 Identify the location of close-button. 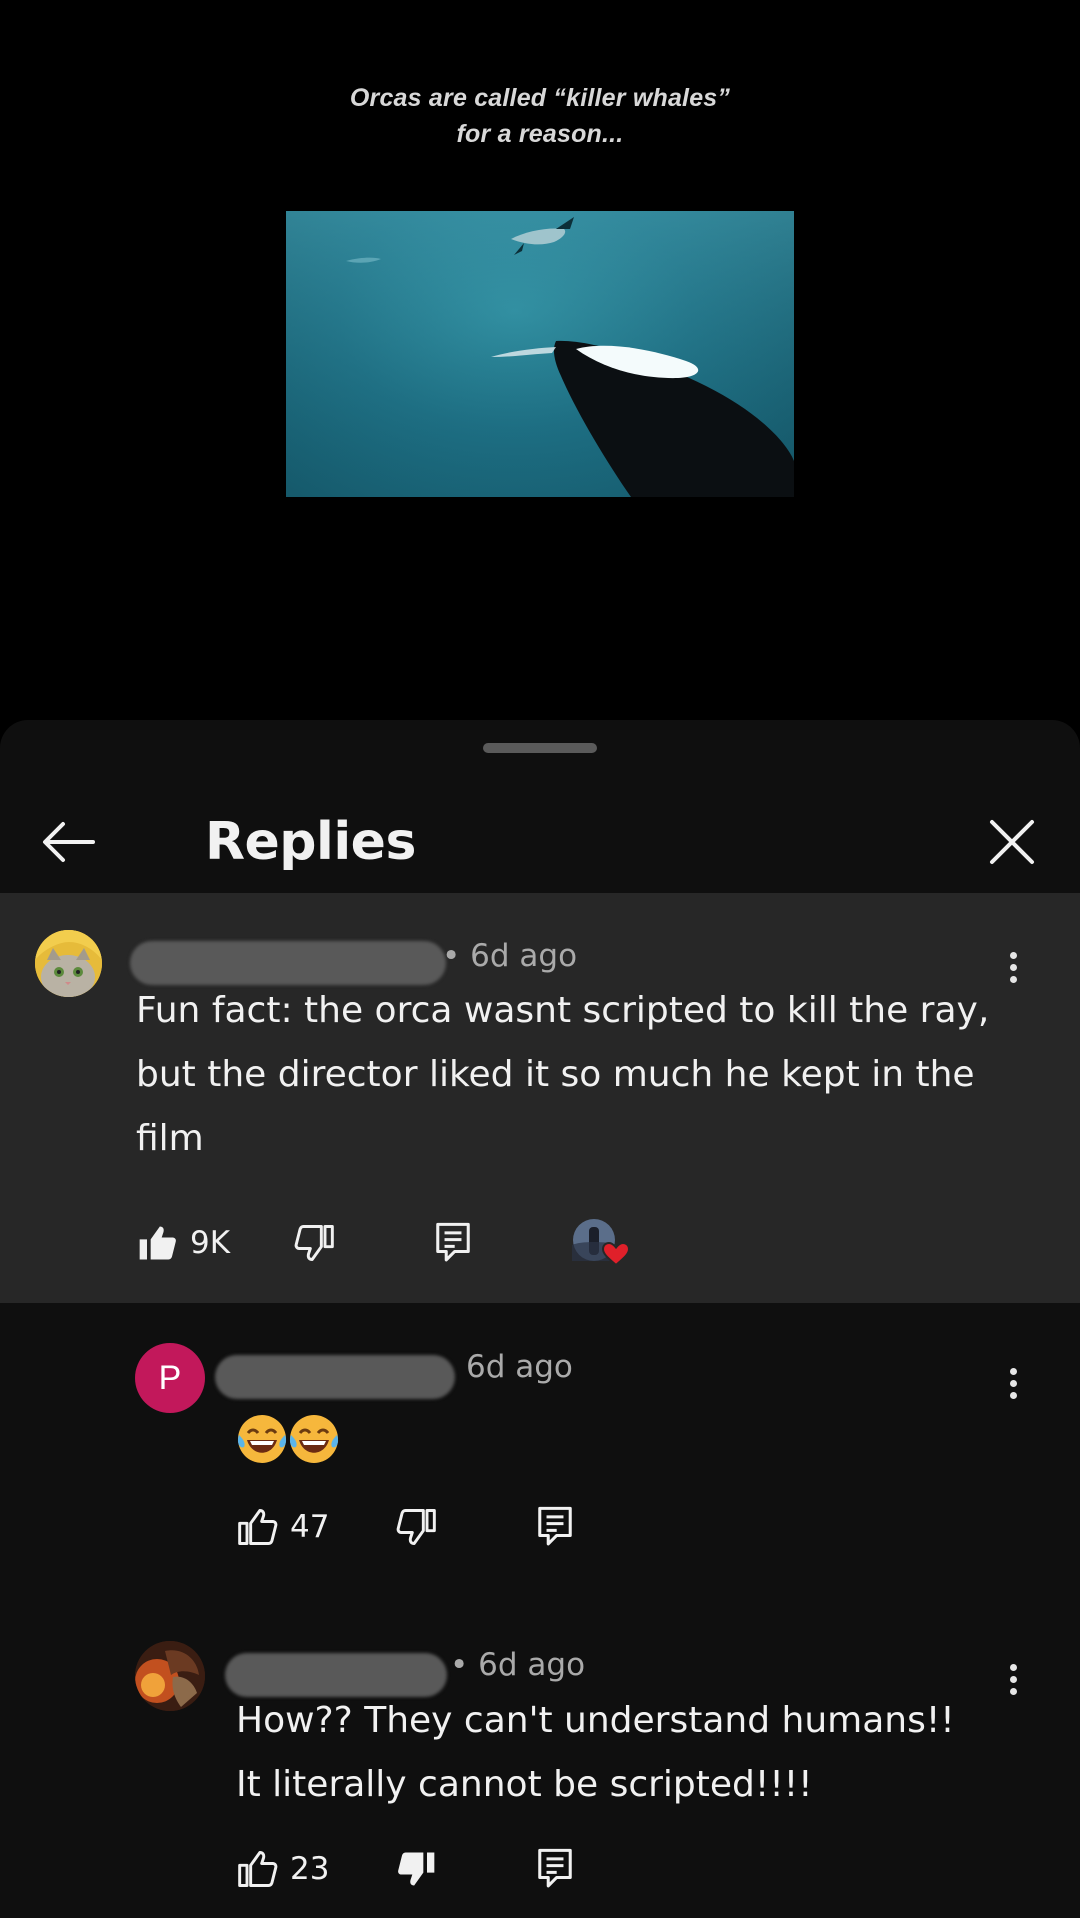
(1012, 842).